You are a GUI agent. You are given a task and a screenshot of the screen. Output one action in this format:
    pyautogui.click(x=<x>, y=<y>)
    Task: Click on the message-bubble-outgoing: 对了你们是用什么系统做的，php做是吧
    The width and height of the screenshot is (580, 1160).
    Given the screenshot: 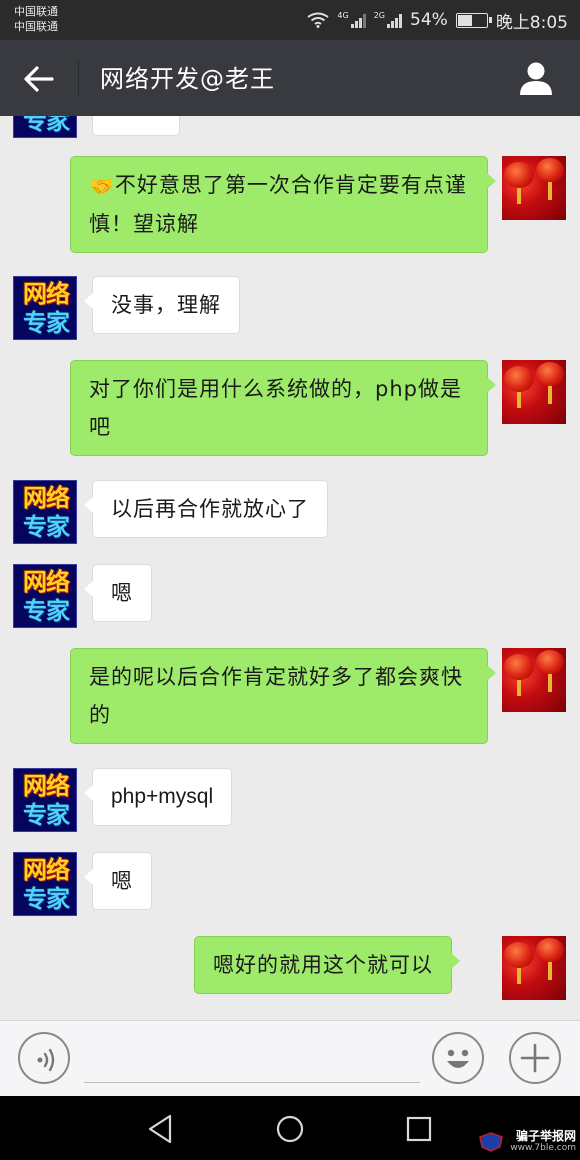 What is the action you would take?
    pyautogui.click(x=283, y=408)
    